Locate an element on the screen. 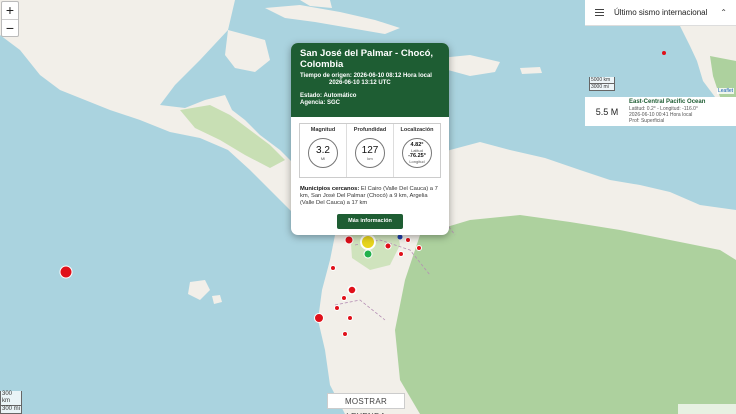 Image resolution: width=736 pixels, height=414 pixels. longitude-label: Longitud is located at coordinates (417, 161).